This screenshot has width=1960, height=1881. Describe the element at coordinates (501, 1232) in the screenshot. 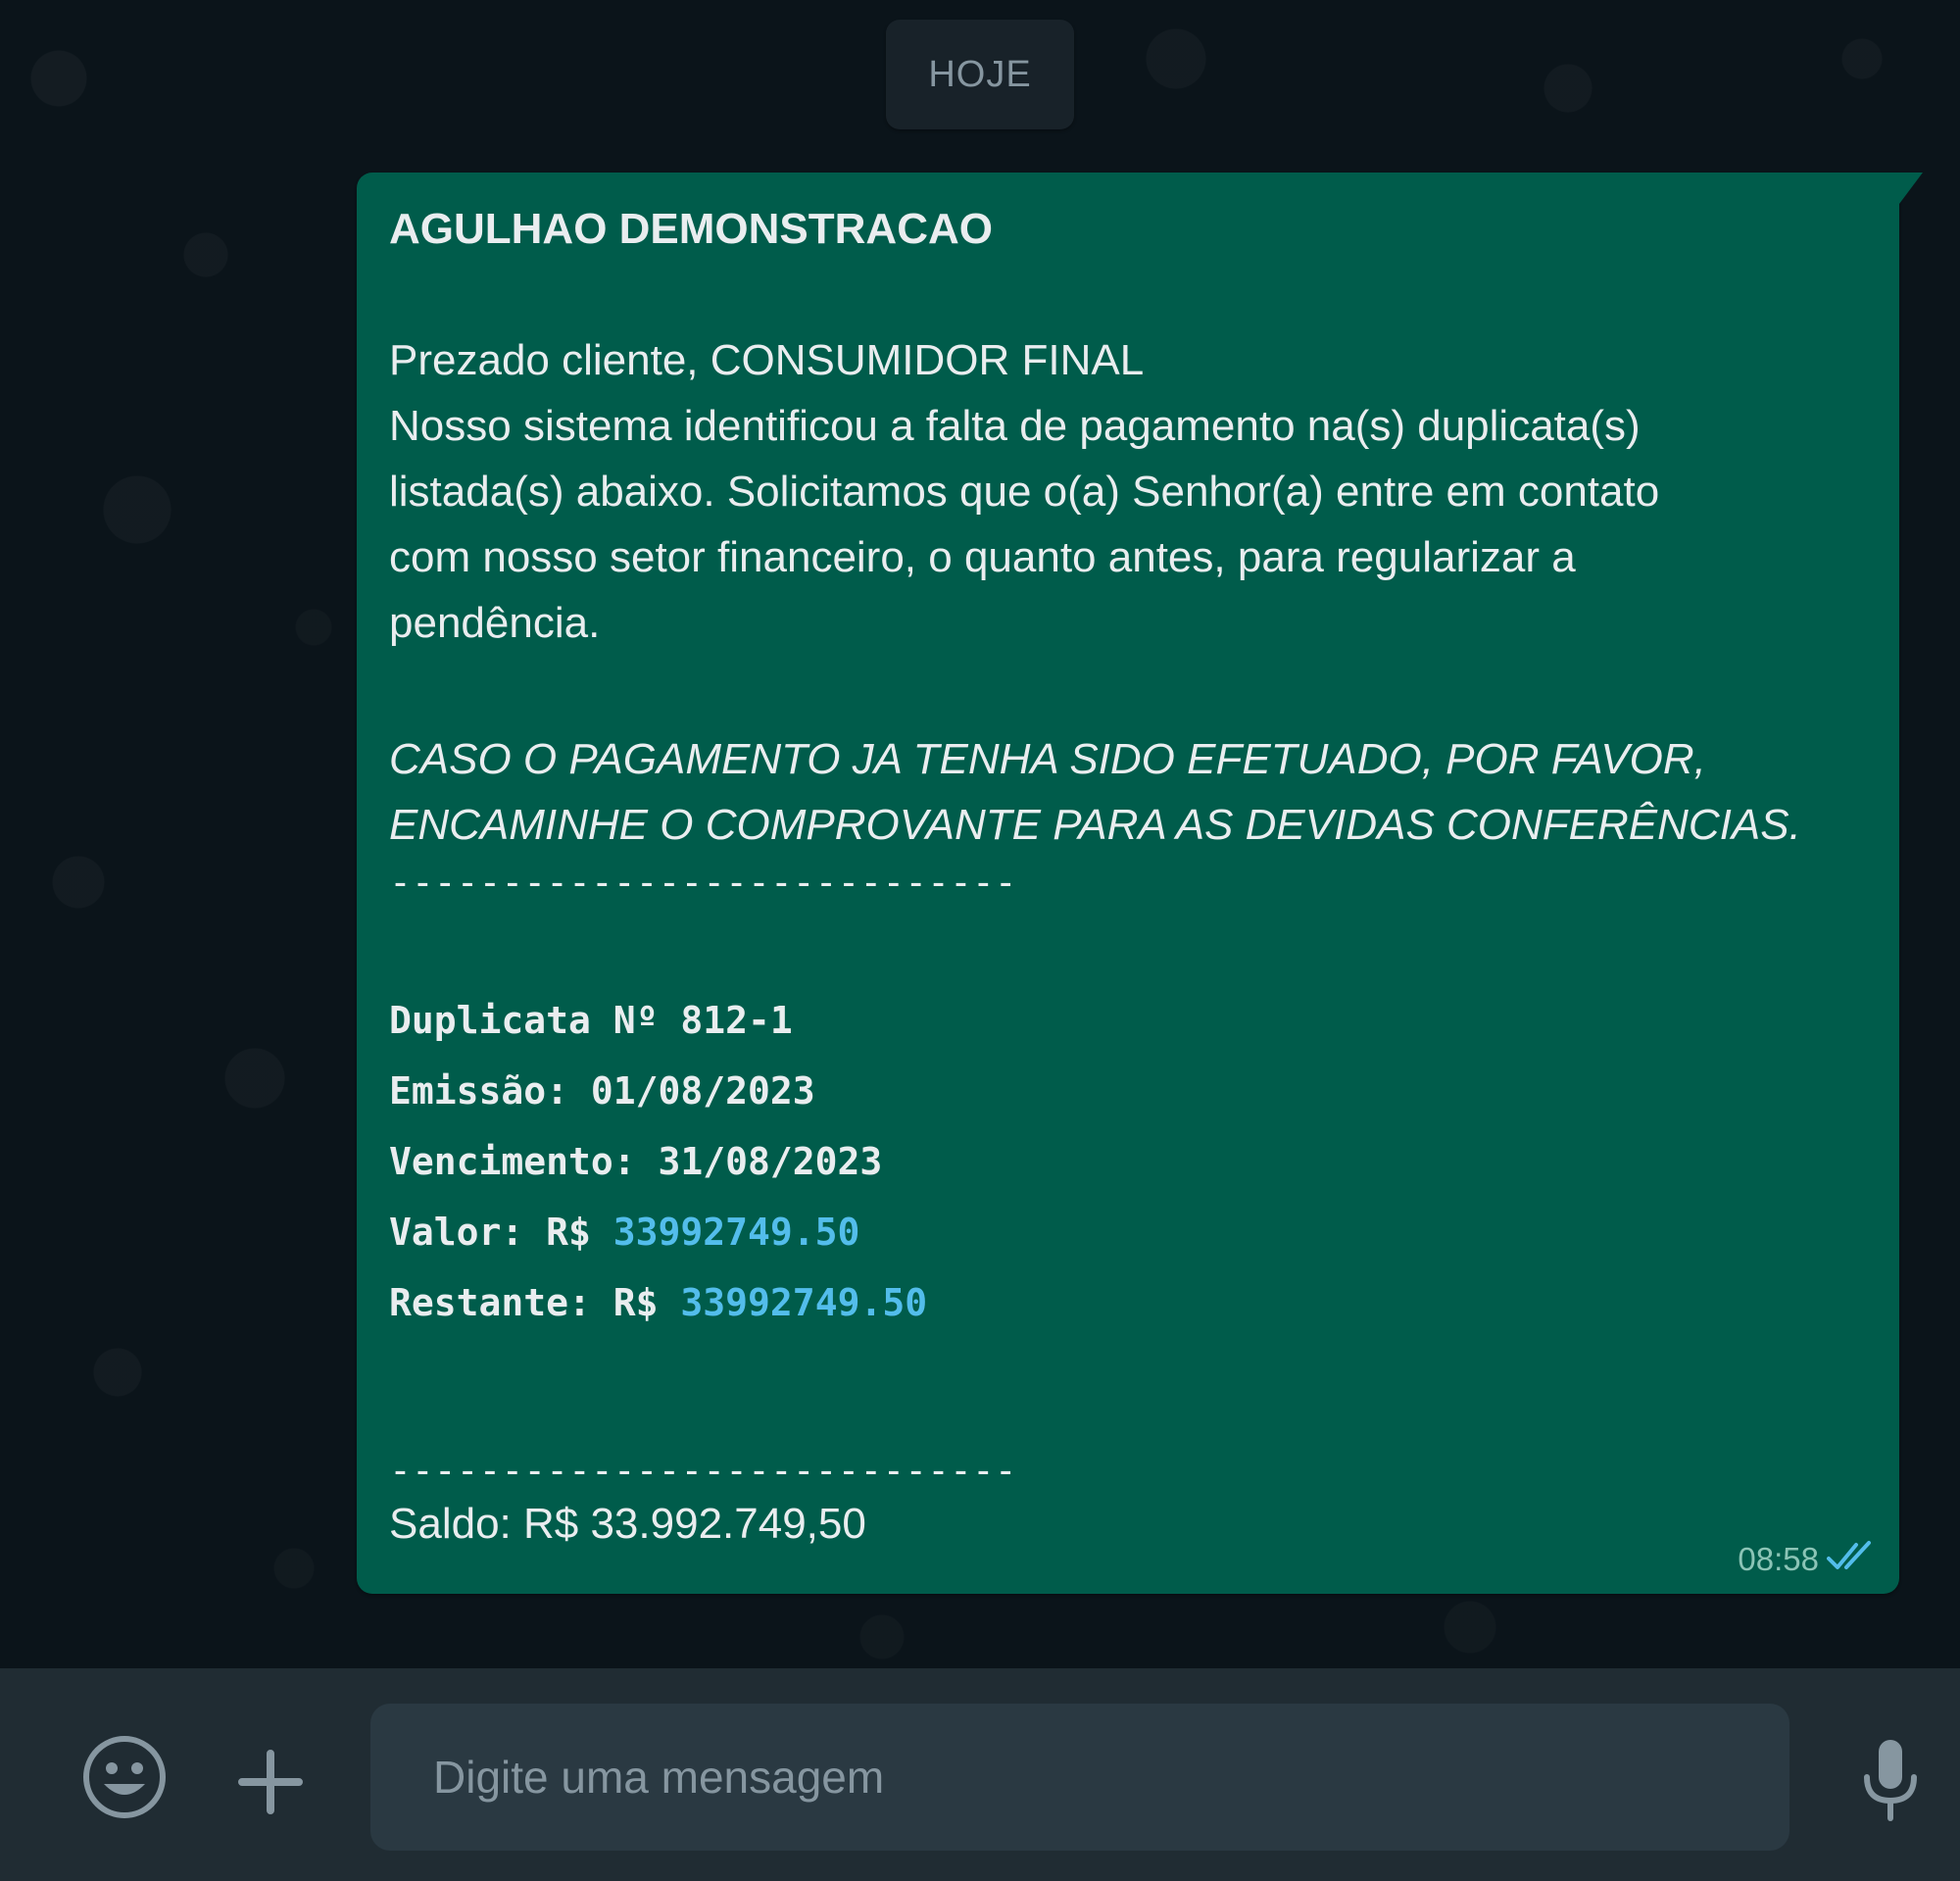

I see `valor-label: Valor: R$` at that location.